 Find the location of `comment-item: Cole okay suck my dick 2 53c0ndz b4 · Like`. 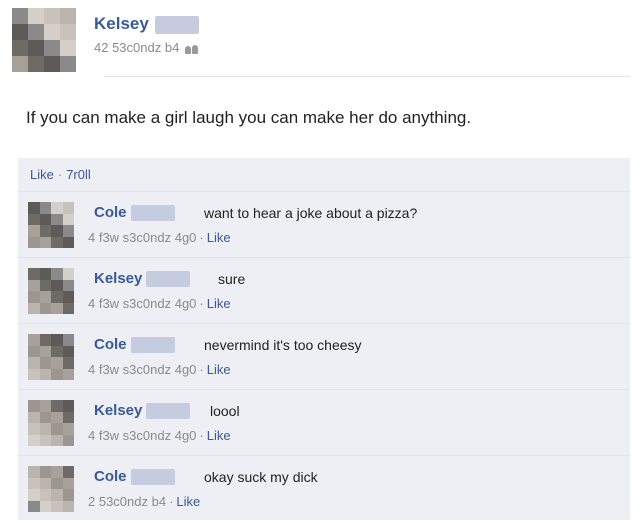

comment-item: Cole okay suck my dick 2 53c0ndz b4 · Like is located at coordinates (324, 488).